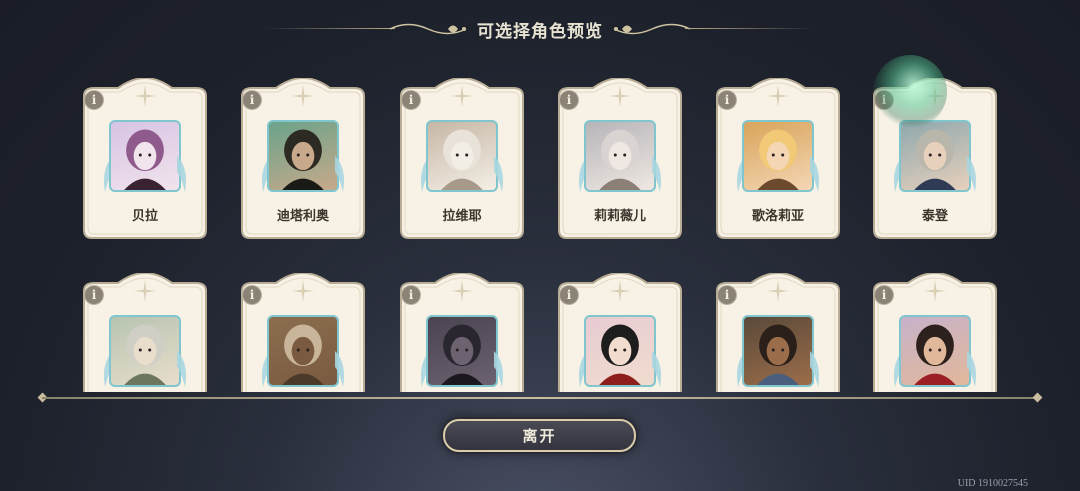 The image size is (1080, 491). What do you see at coordinates (539, 435) in the screenshot?
I see `leave-button: 离开` at bounding box center [539, 435].